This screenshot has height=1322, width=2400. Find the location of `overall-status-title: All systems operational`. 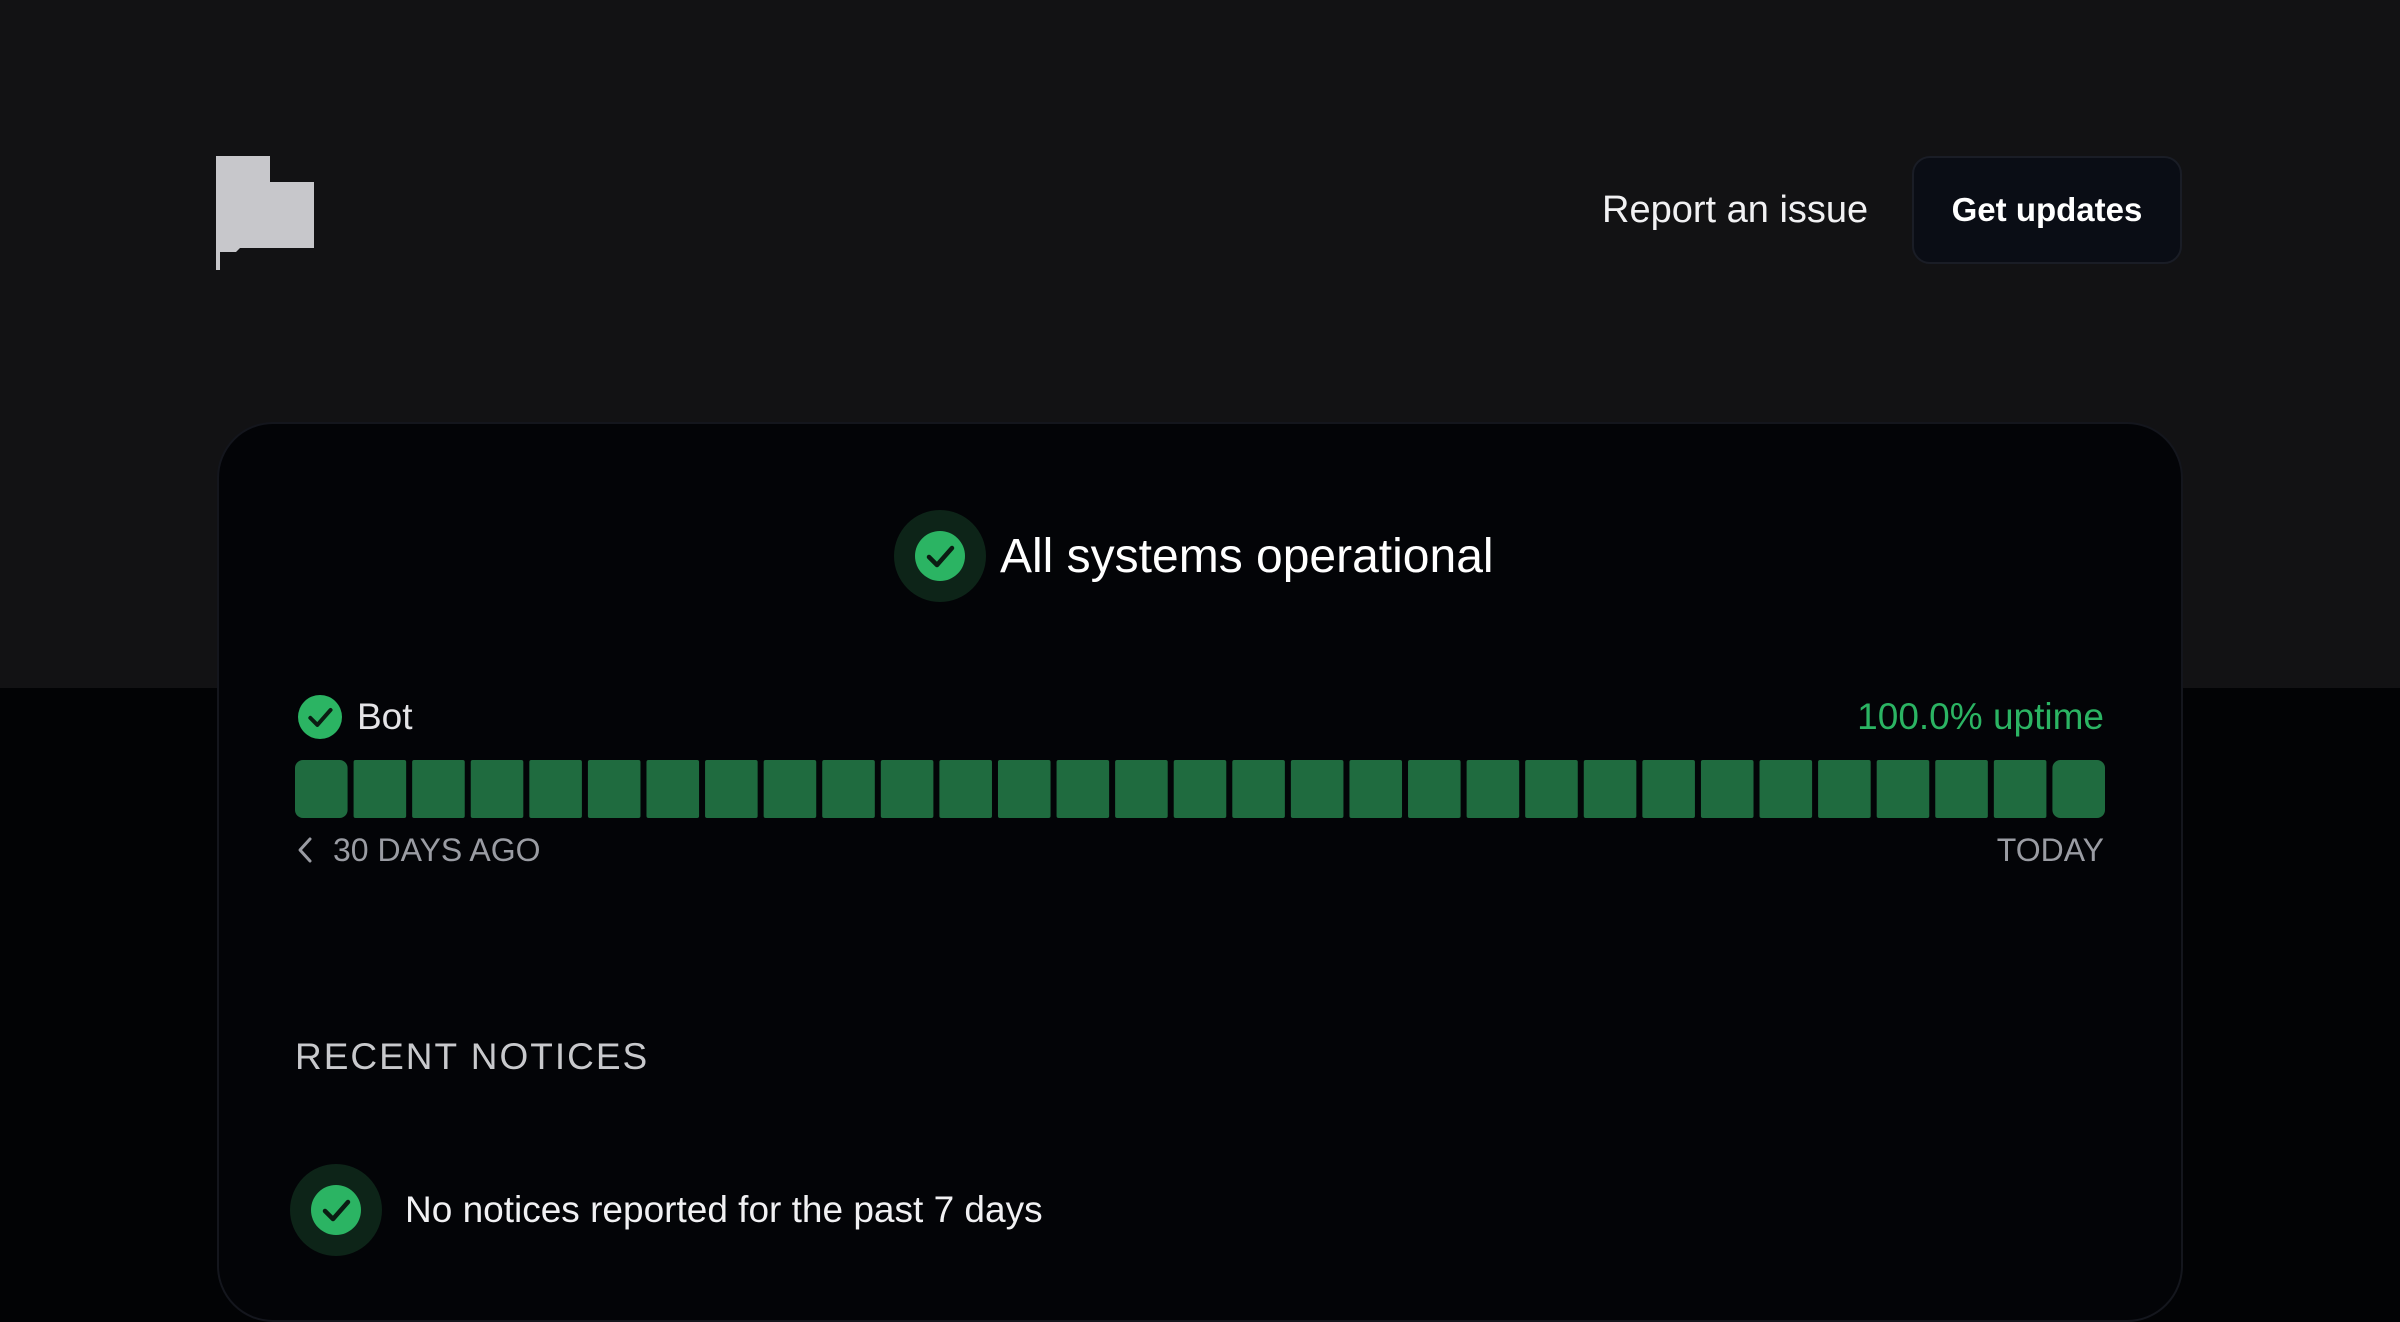

overall-status-title: All systems operational is located at coordinates (1247, 556).